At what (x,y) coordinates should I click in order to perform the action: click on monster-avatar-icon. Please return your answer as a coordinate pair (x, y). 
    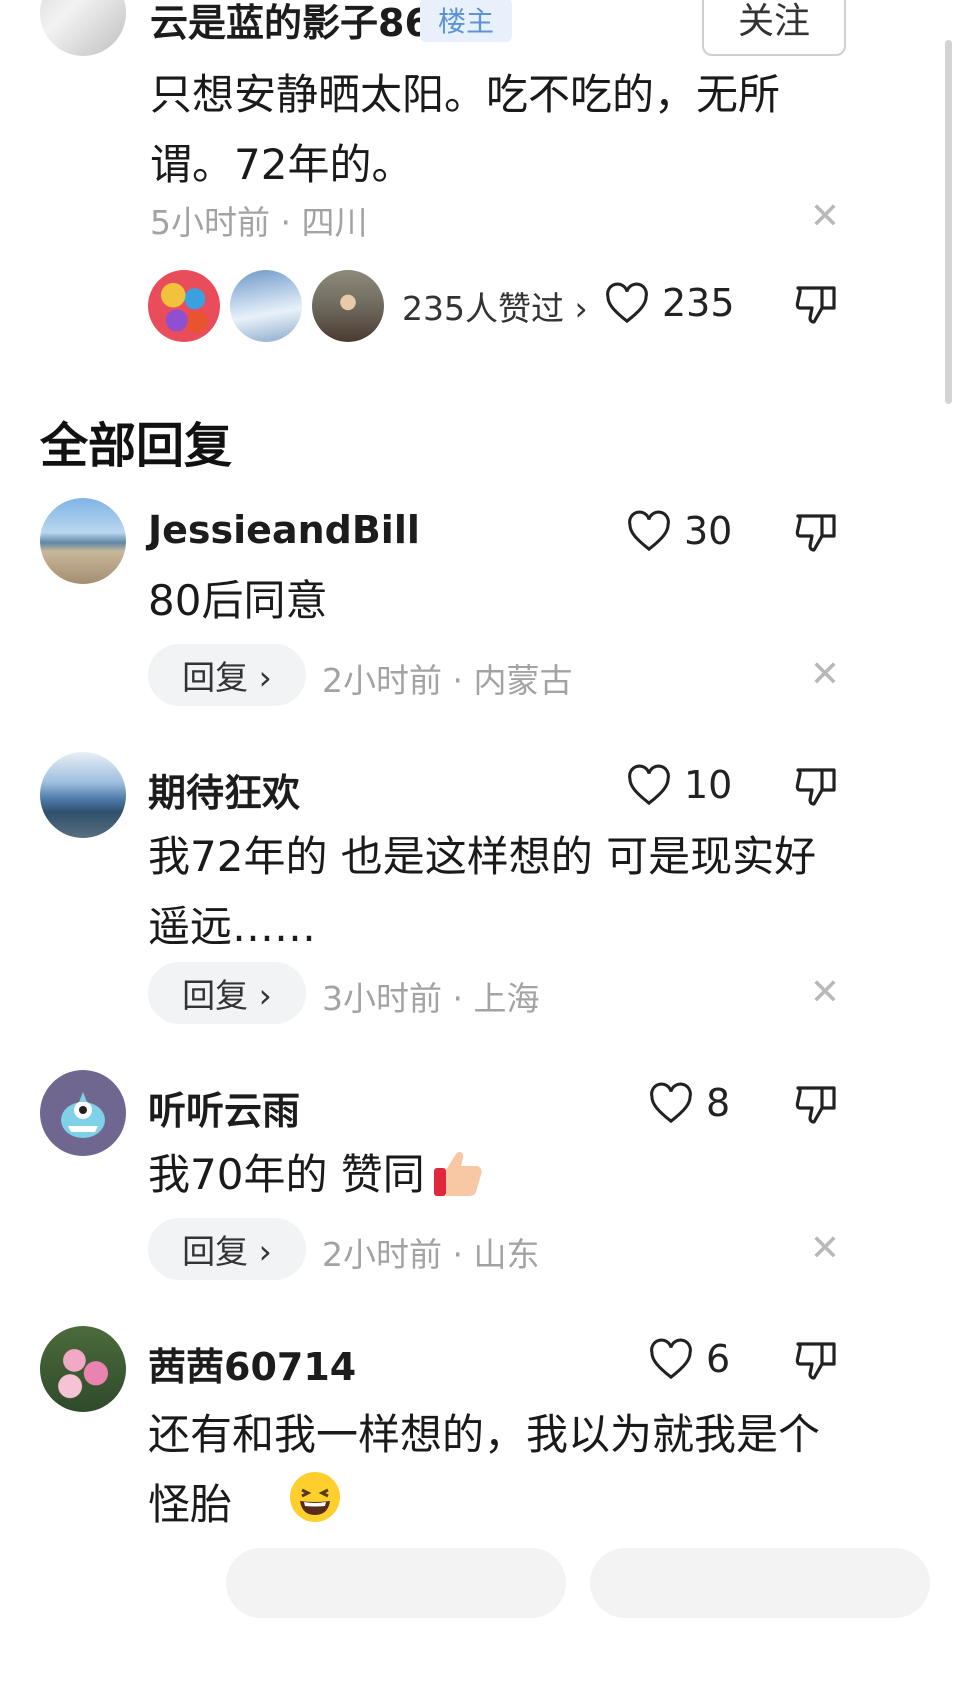
    Looking at the image, I should click on (83, 1115).